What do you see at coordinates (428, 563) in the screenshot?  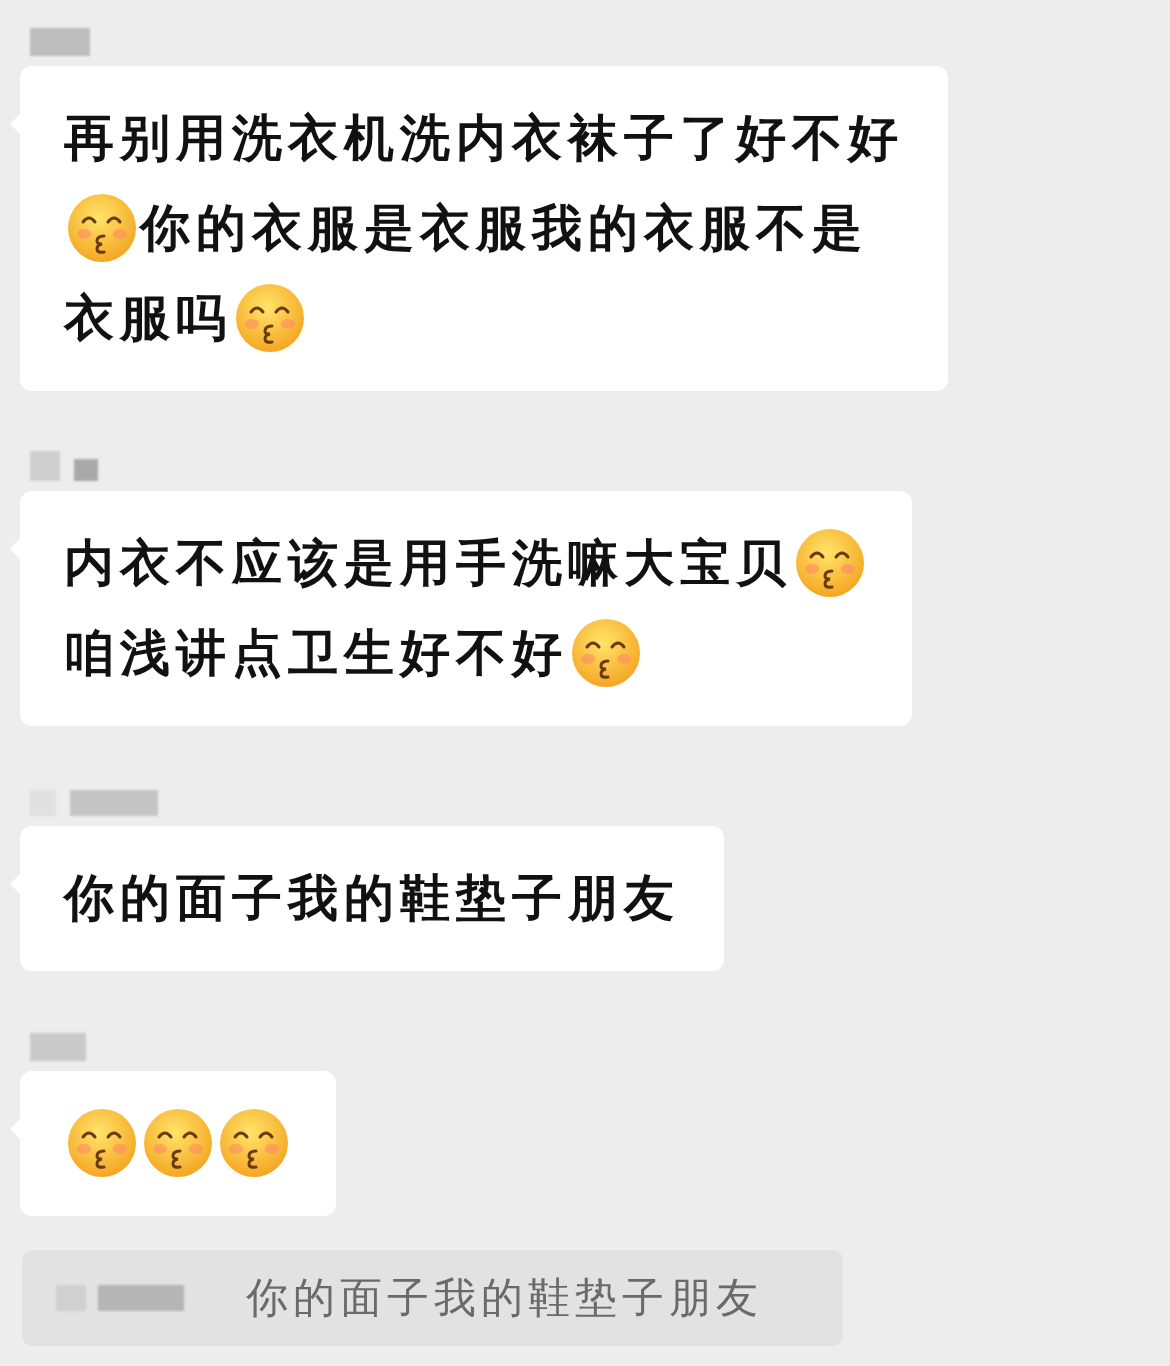 I see `message-text: 内衣不应该是用手洗嘛大宝贝` at bounding box center [428, 563].